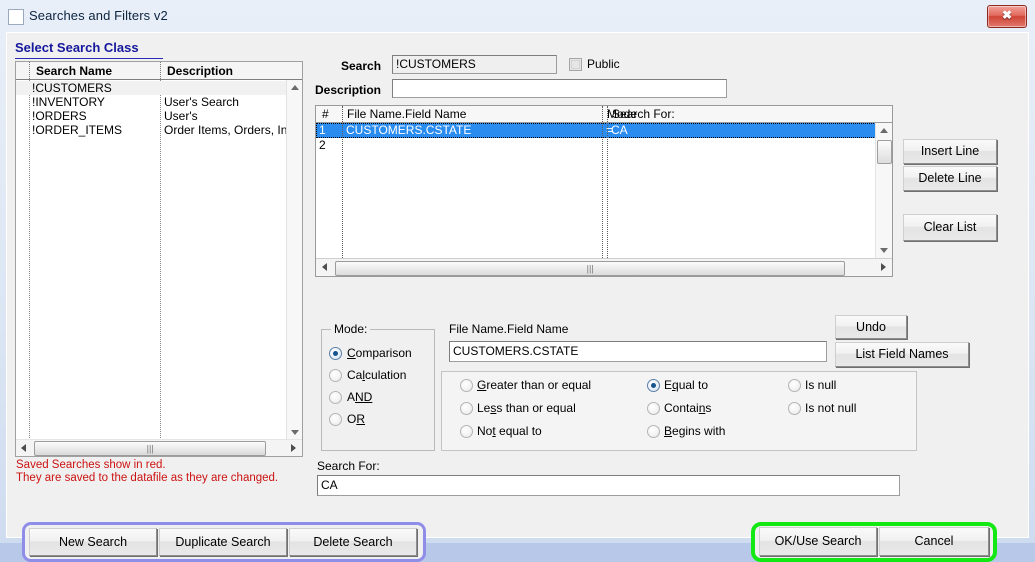  I want to click on public-checkbox-label: Public, so click(603, 64).